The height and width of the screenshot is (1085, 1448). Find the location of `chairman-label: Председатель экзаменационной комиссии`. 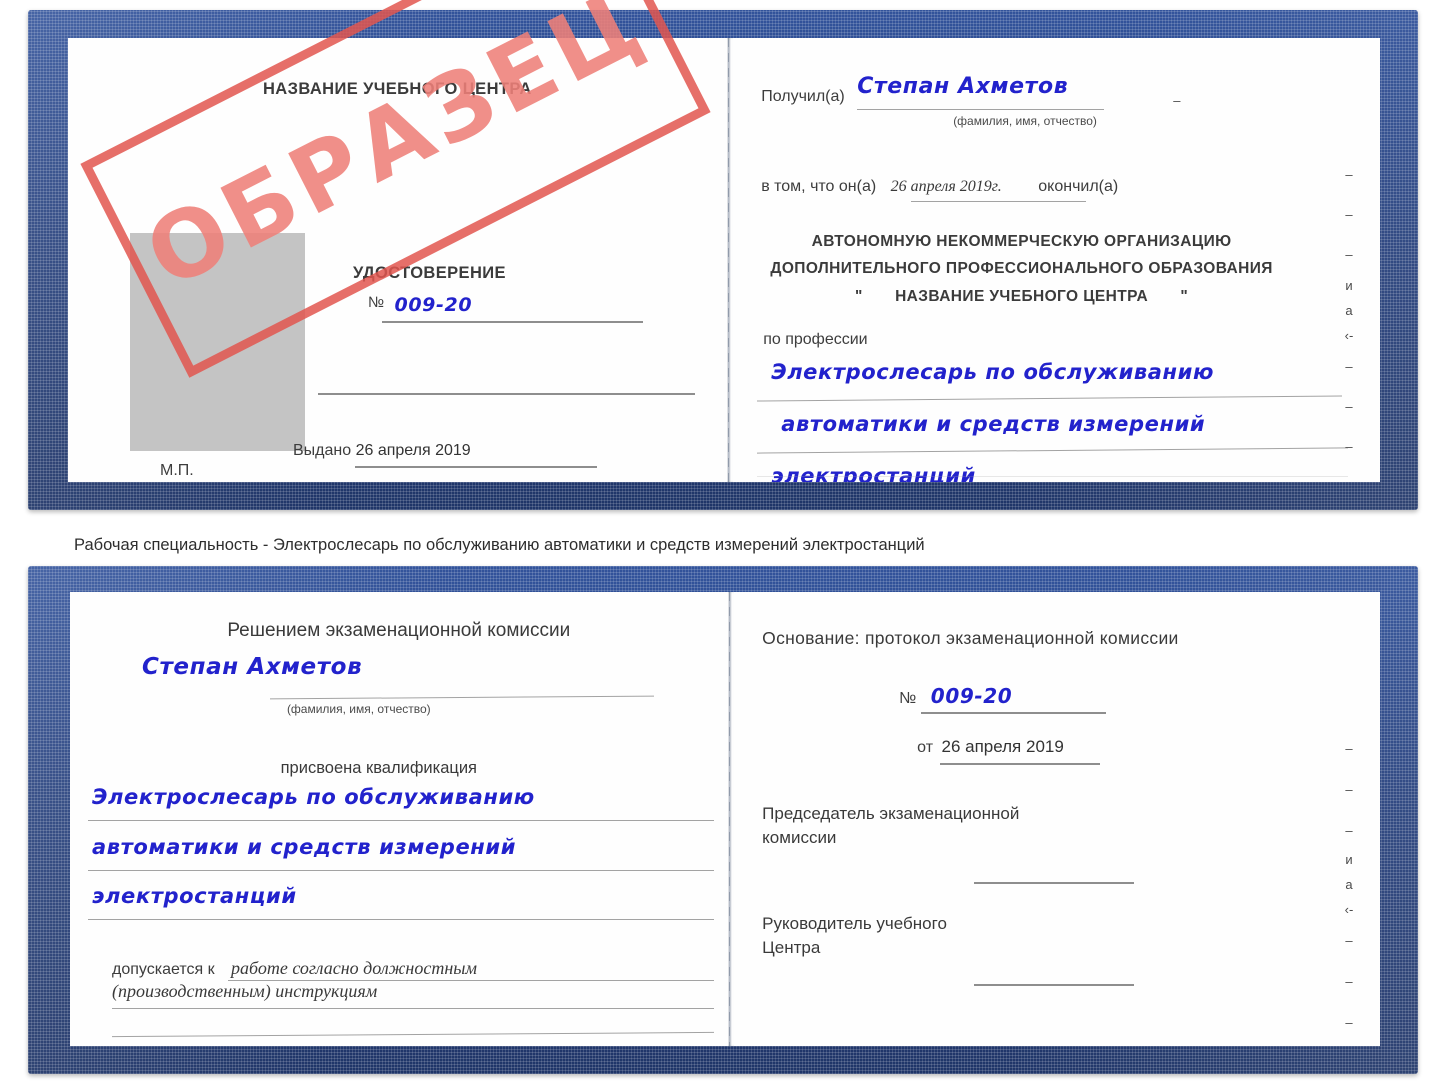

chairman-label: Председатель экзаменационной комиссии is located at coordinates (890, 826).